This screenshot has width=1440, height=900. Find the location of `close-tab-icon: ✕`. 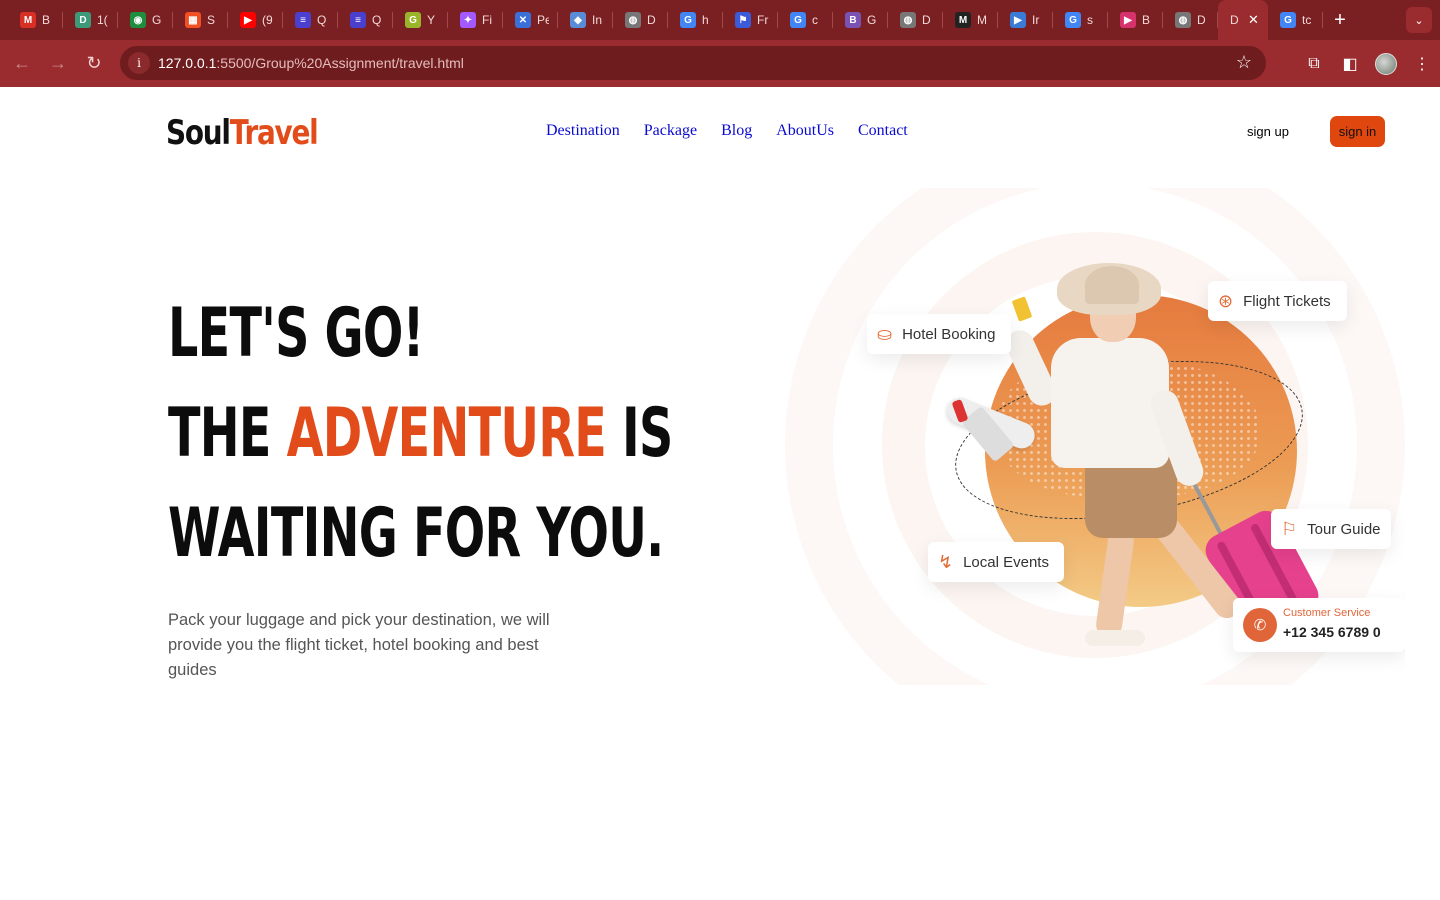

close-tab-icon: ✕ is located at coordinates (1253, 20).